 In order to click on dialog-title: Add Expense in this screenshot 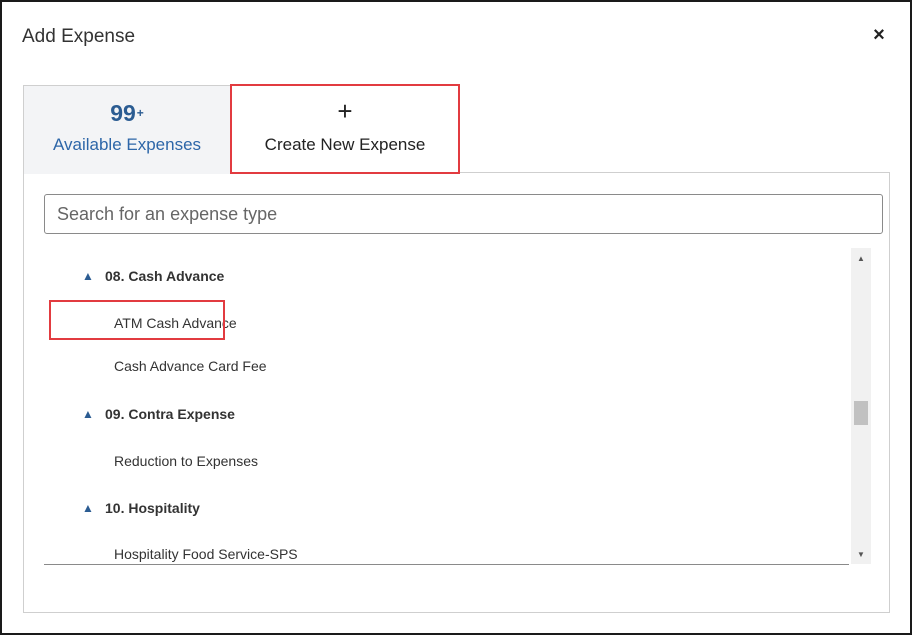, I will do `click(79, 36)`.